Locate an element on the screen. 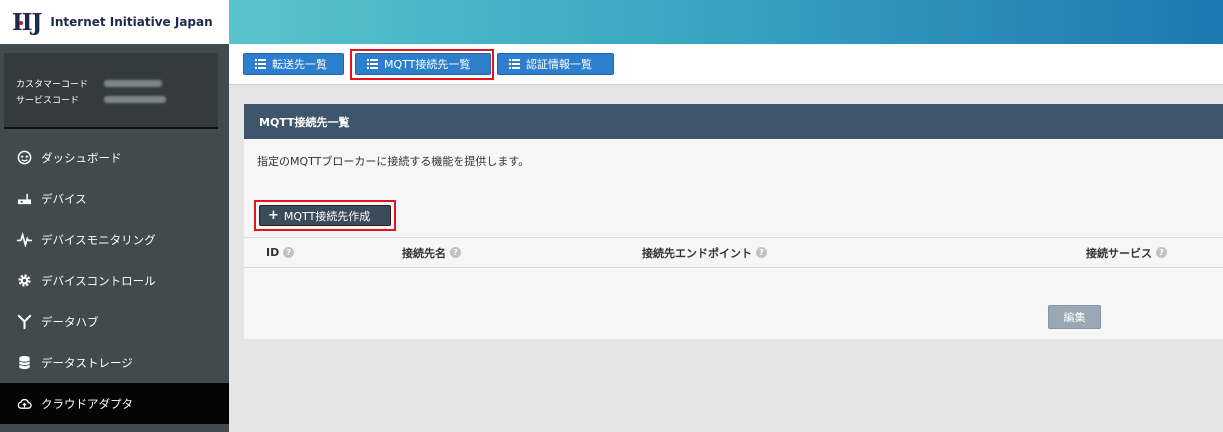 This screenshot has height=432, width=1223. column-label: 接続サービス is located at coordinates (1119, 253).